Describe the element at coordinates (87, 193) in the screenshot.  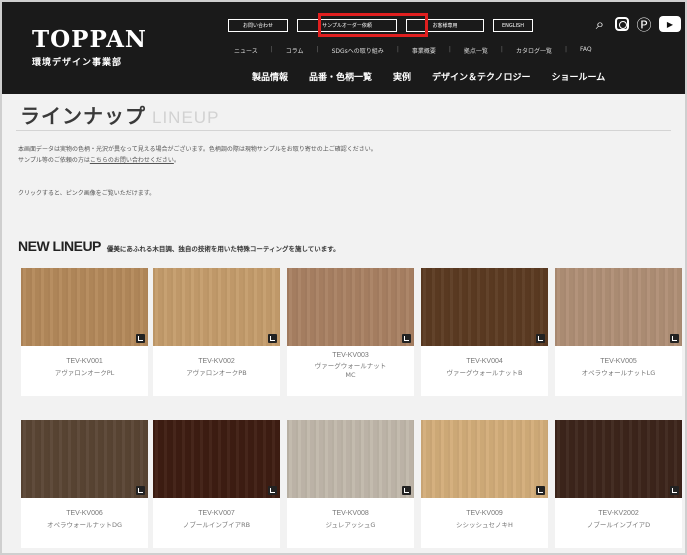
I see `intro-line-3: クリックすると、ピンク画像をご覧いただけます。` at that location.